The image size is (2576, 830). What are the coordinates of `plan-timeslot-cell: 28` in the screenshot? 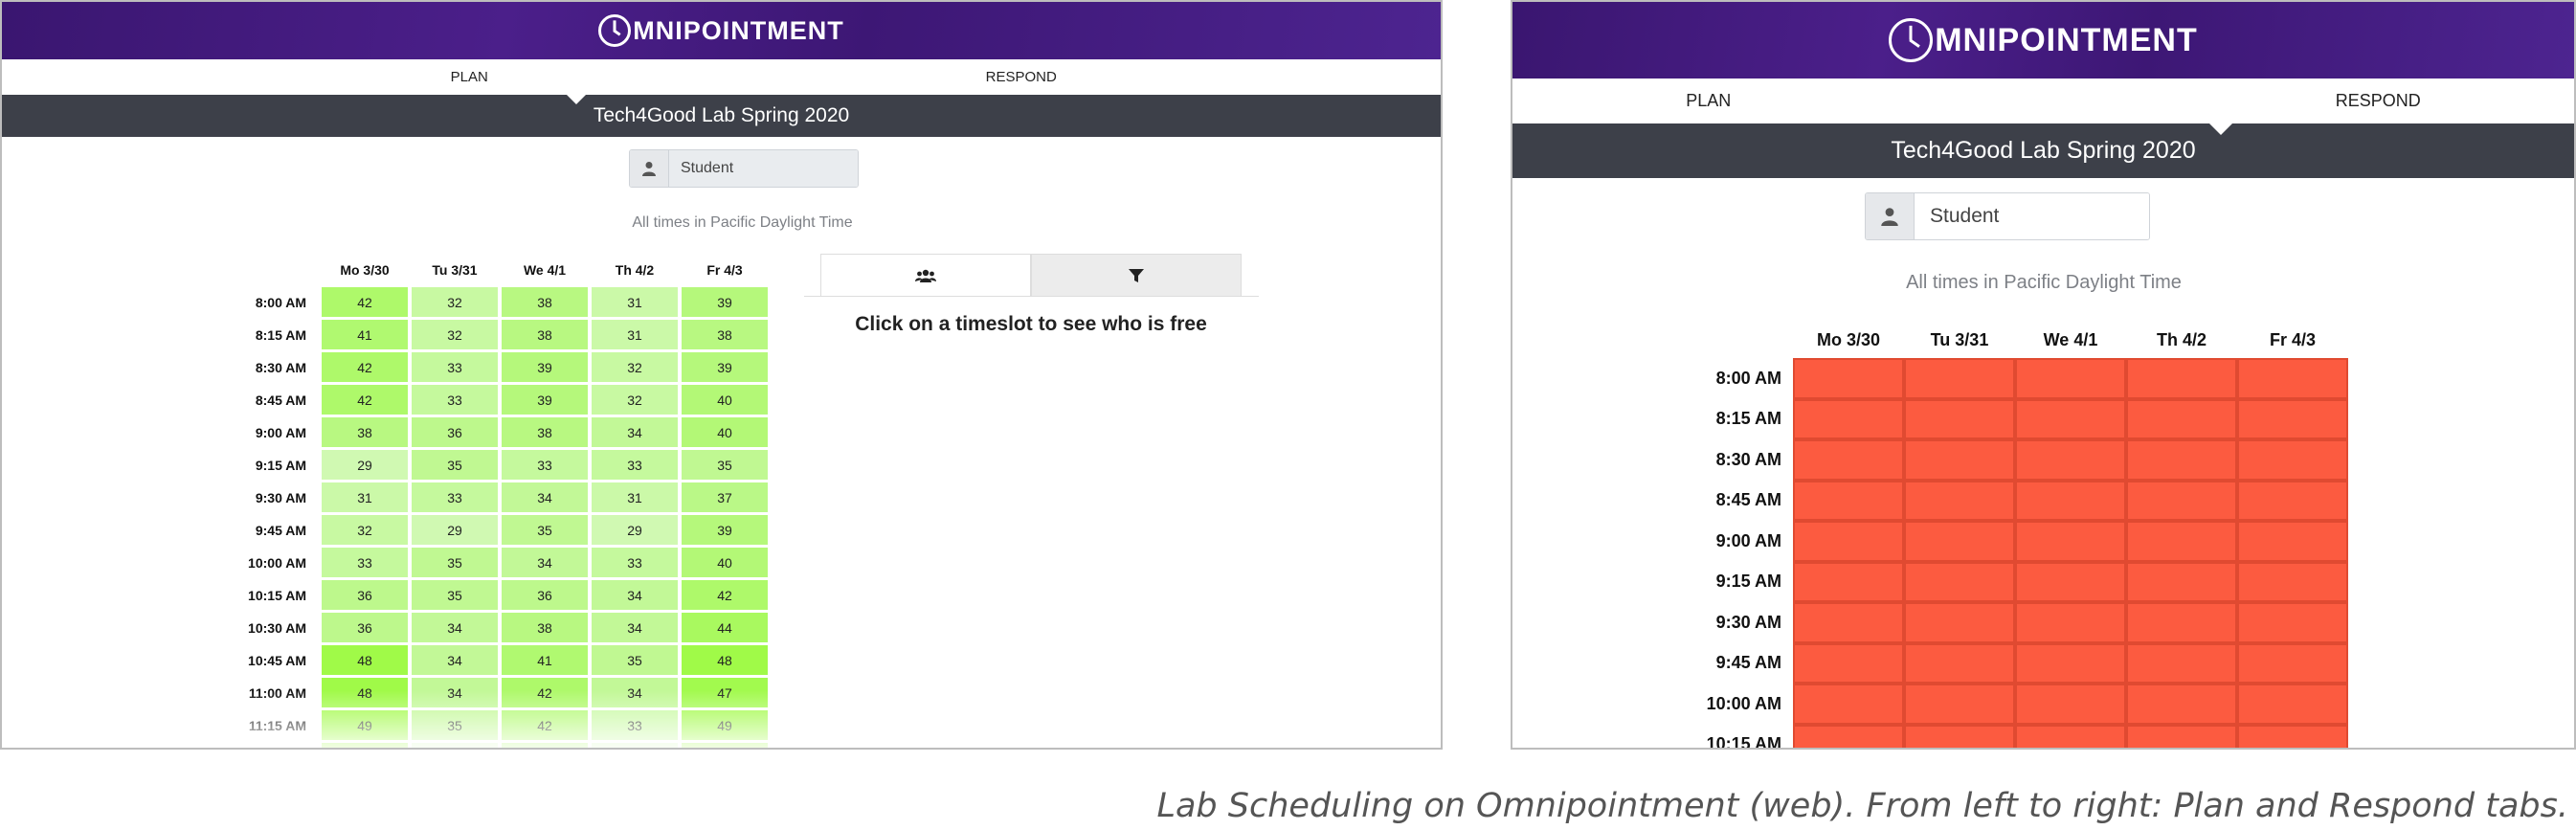 It's located at (635, 745).